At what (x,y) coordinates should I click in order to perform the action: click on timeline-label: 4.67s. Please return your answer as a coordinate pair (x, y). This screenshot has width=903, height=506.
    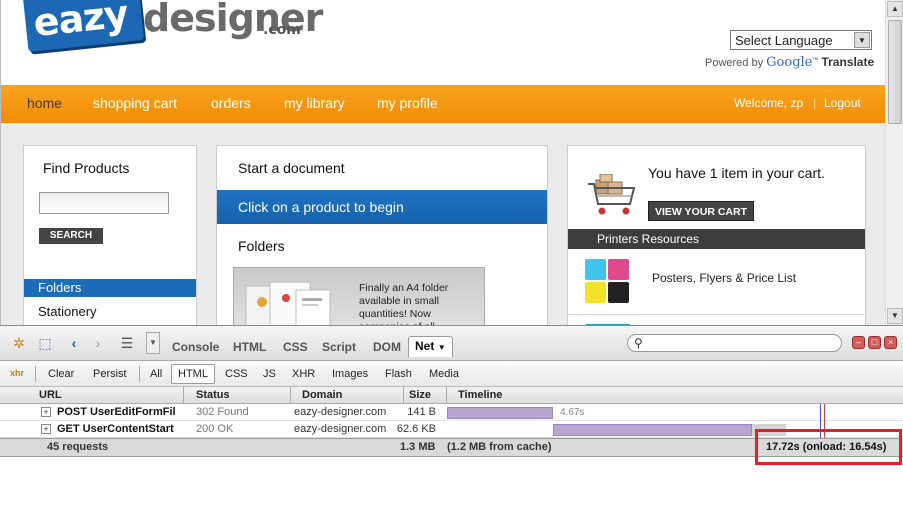
    Looking at the image, I should click on (572, 412).